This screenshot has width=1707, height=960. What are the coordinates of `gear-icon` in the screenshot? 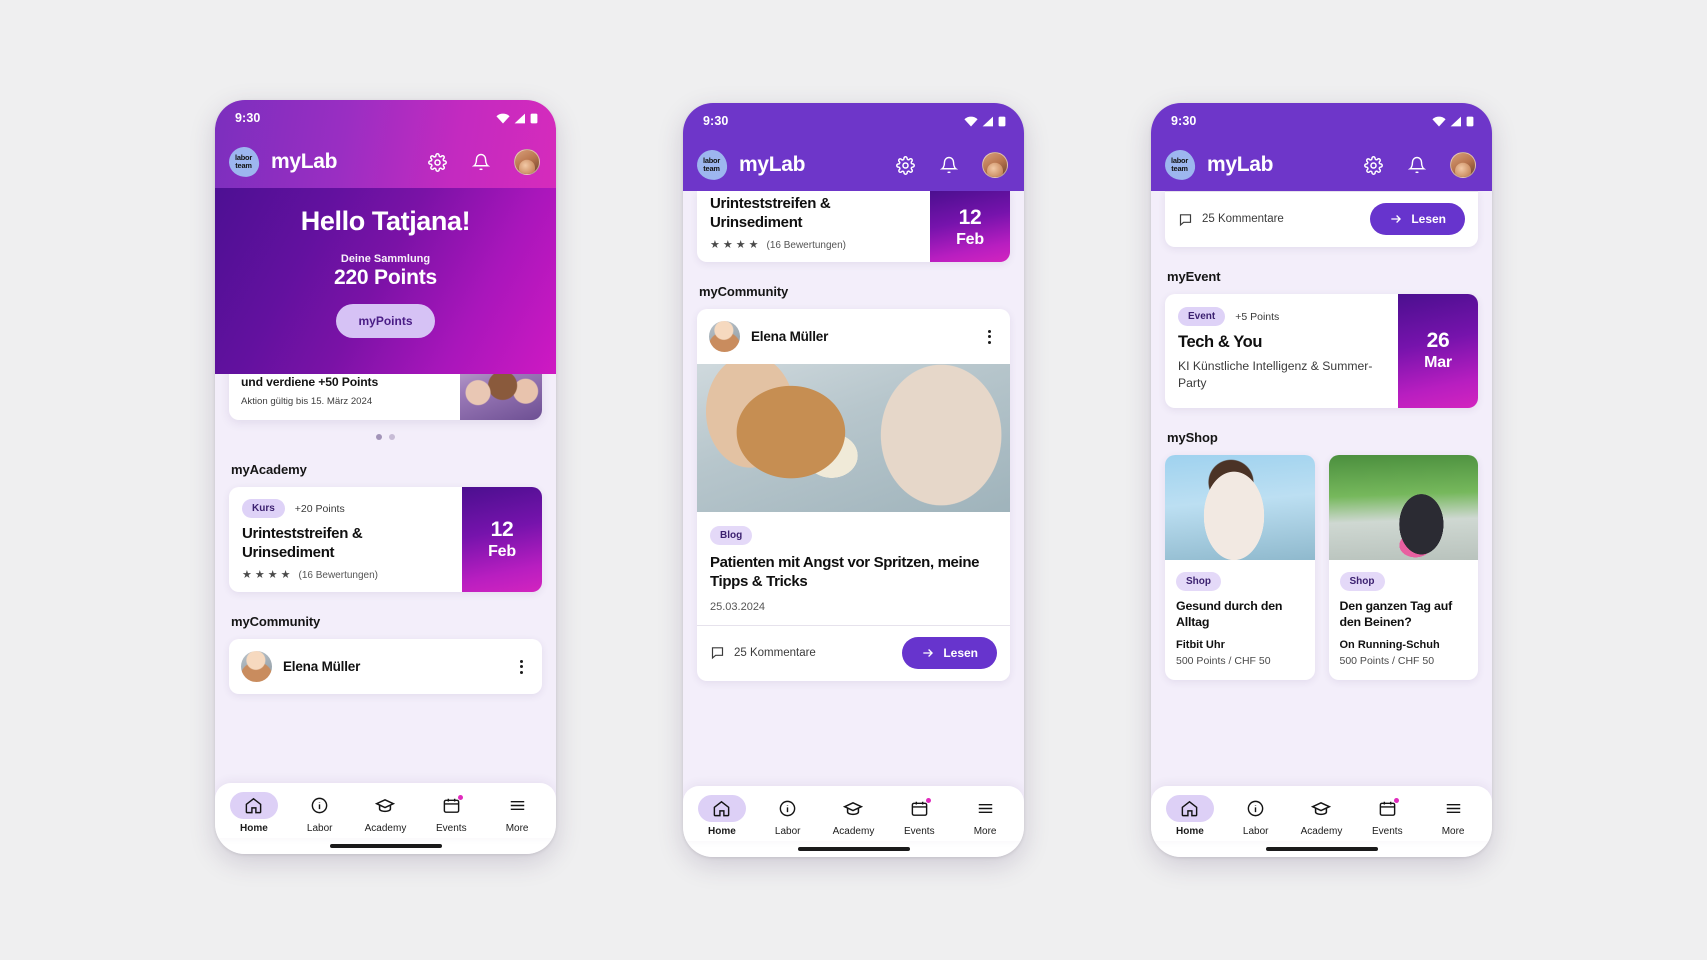 It's located at (437, 162).